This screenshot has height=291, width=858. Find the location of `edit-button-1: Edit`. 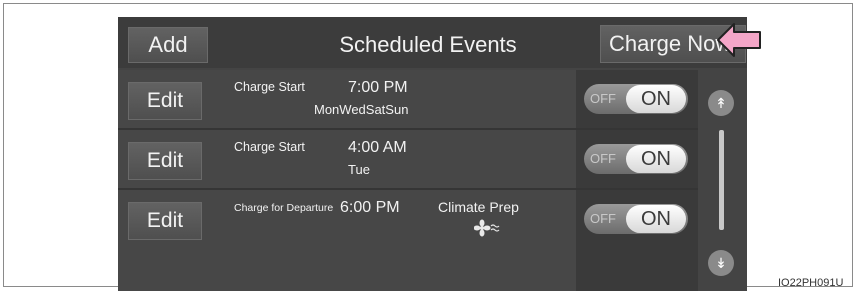

edit-button-1: Edit is located at coordinates (165, 101).